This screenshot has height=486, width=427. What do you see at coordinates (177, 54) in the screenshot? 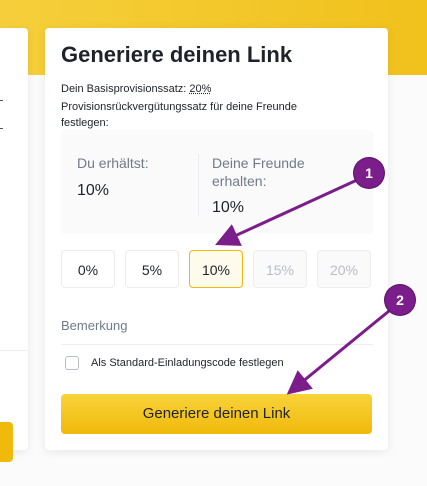
I see `card-title: Generiere deinen Link` at bounding box center [177, 54].